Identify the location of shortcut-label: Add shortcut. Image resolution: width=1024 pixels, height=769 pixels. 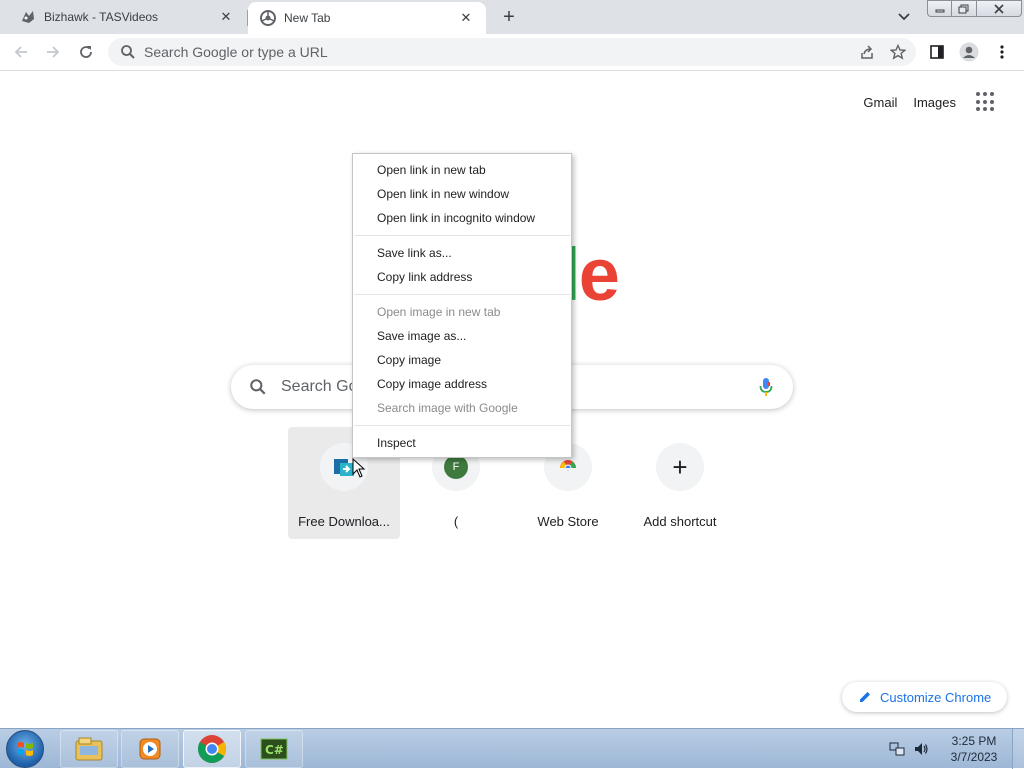
(680, 521).